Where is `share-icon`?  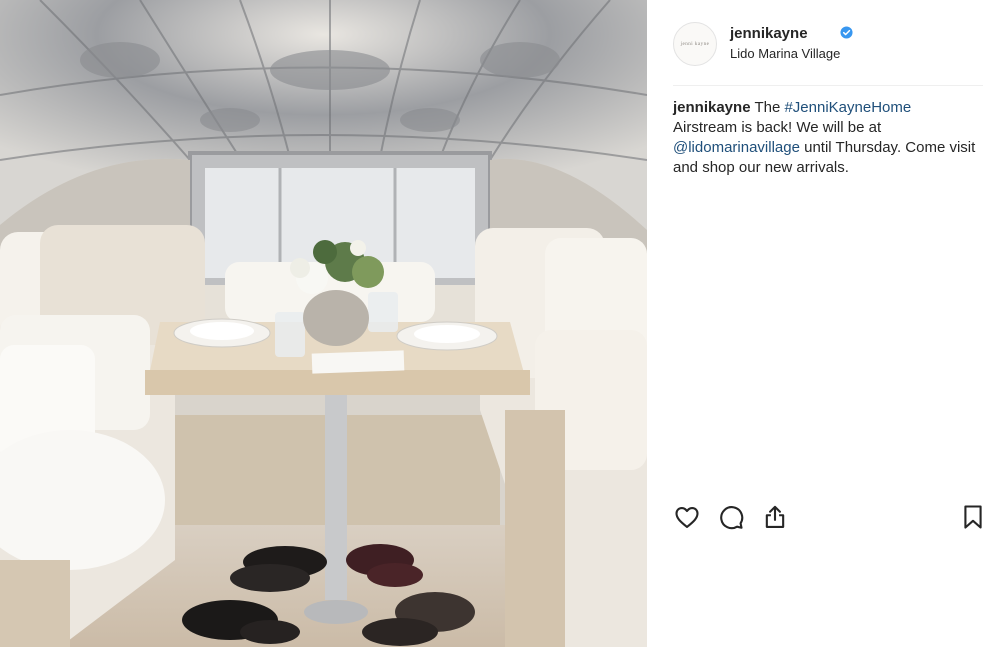
share-icon is located at coordinates (775, 517).